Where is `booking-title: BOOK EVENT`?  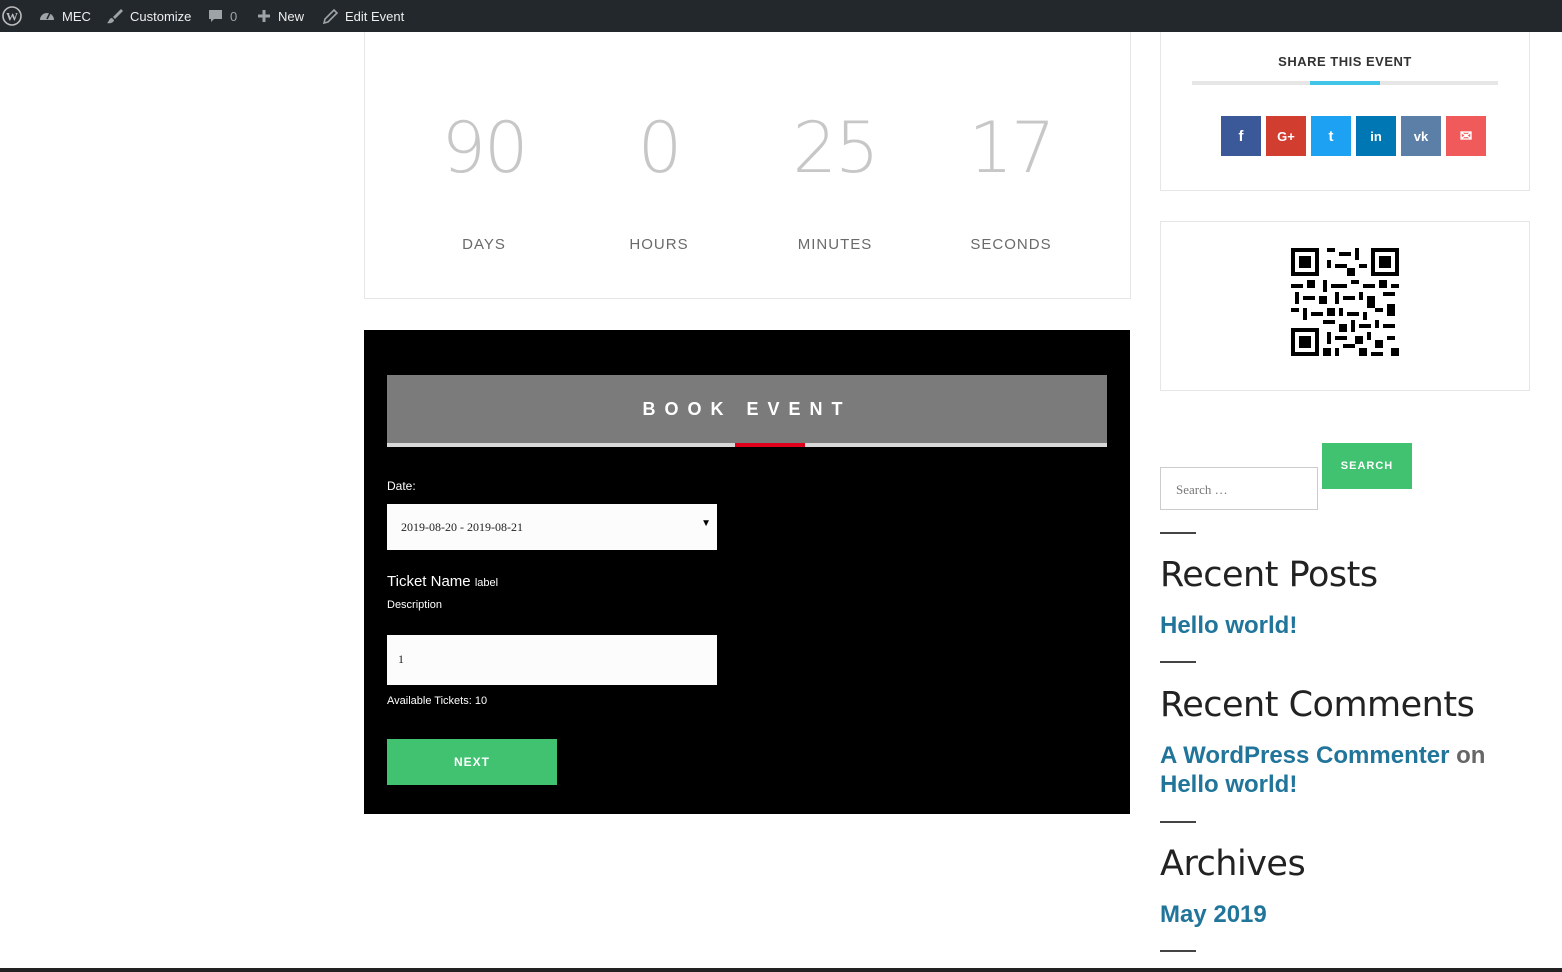 booking-title: BOOK EVENT is located at coordinates (747, 409).